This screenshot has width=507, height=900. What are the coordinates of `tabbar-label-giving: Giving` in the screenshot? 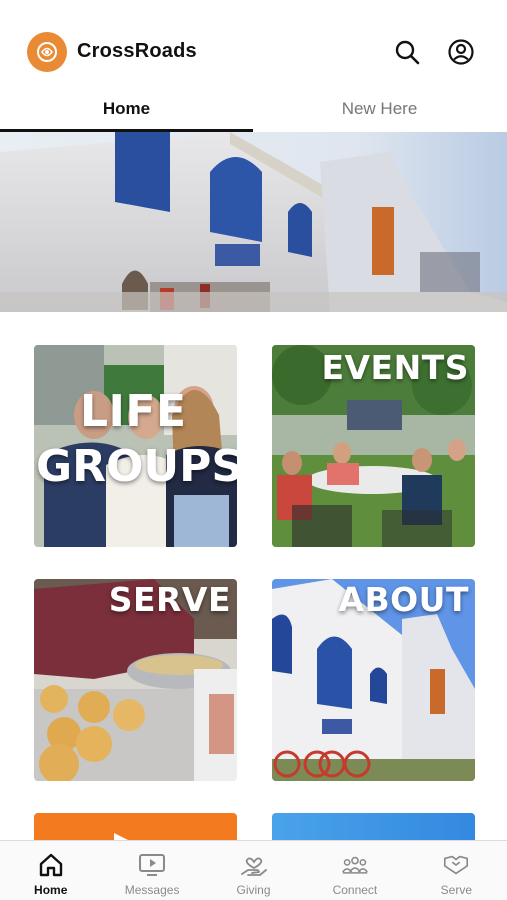 It's located at (253, 890).